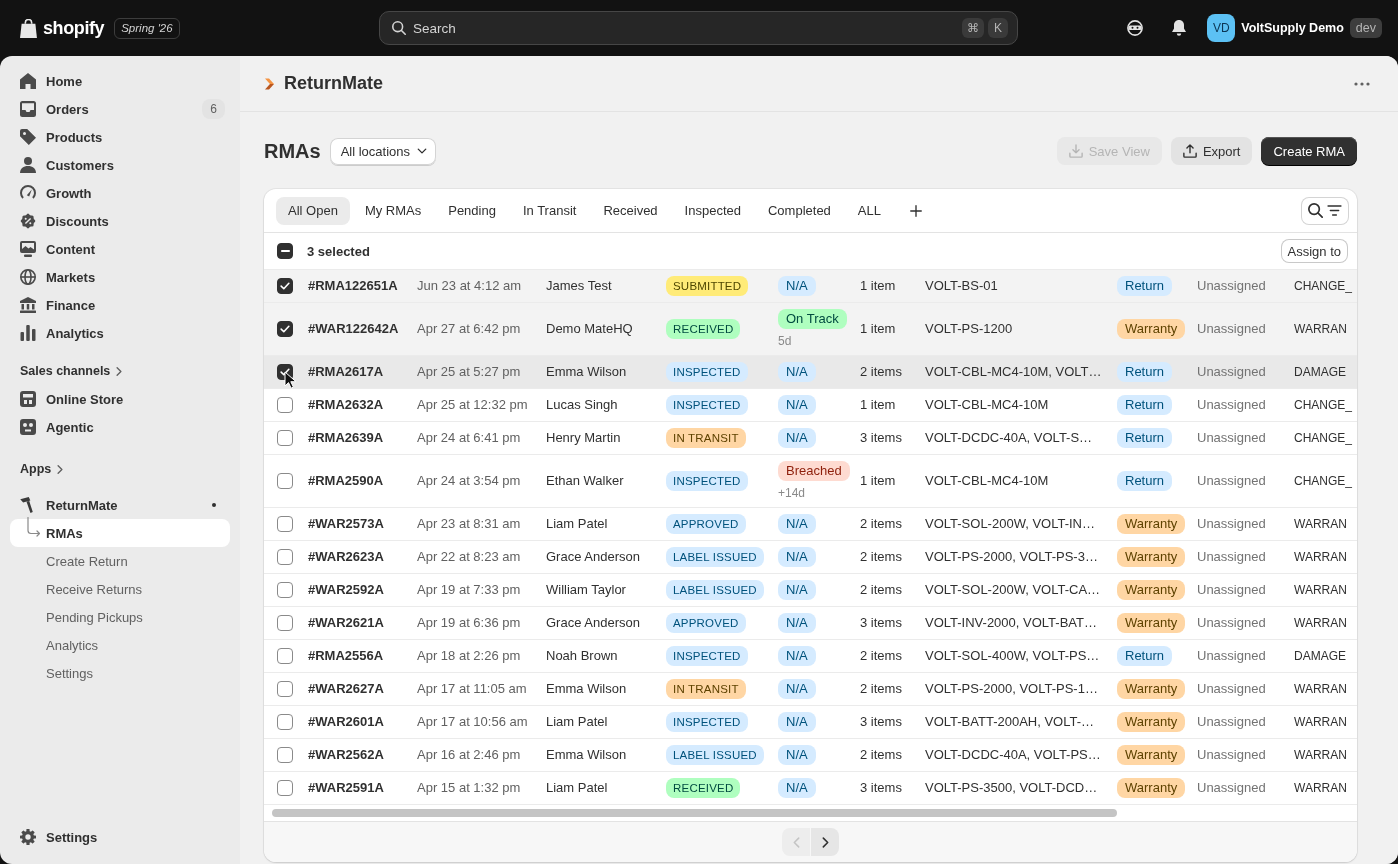  What do you see at coordinates (120, 533) in the screenshot?
I see `subnav-item: RMAs` at bounding box center [120, 533].